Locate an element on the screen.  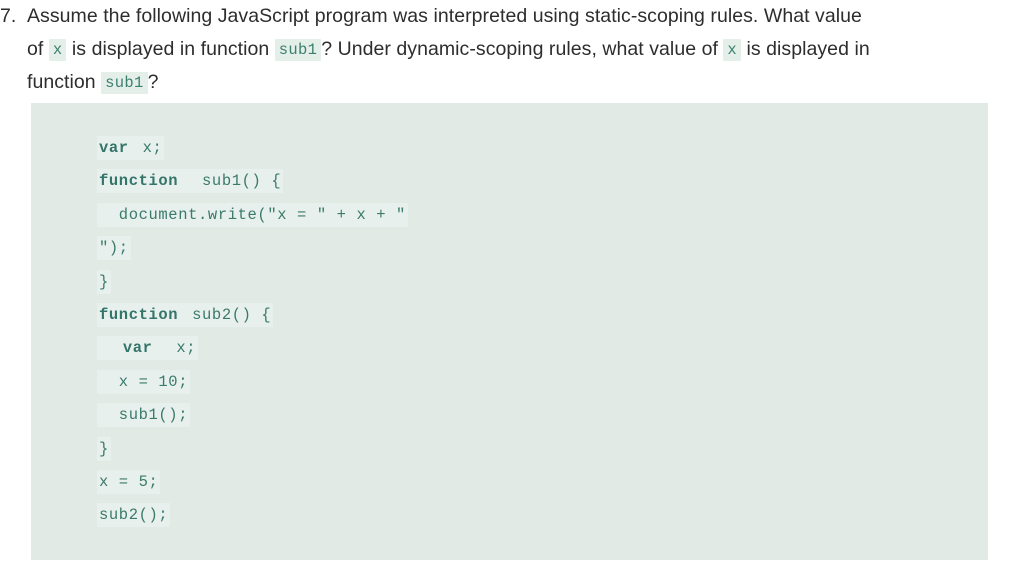
inline-code-x-1: x is located at coordinates (57, 49).